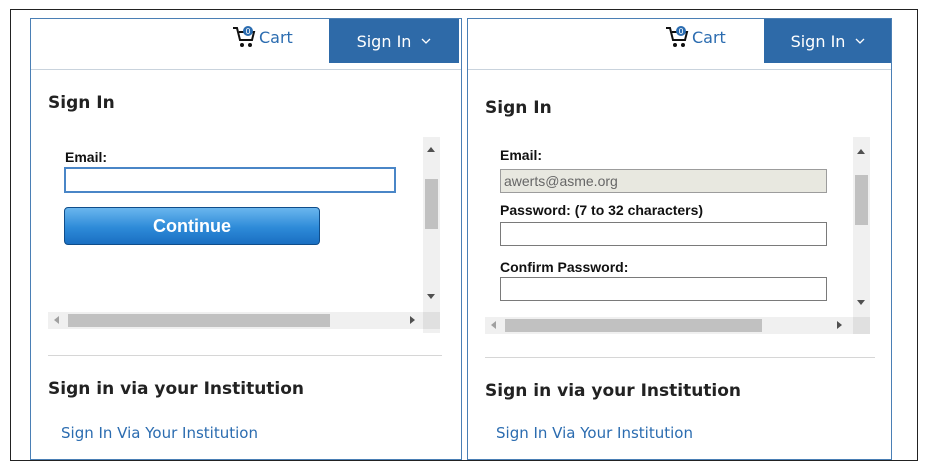 This screenshot has width=928, height=475. Describe the element at coordinates (602, 210) in the screenshot. I see `password-label: Password: (7 to 32 characters)` at that location.